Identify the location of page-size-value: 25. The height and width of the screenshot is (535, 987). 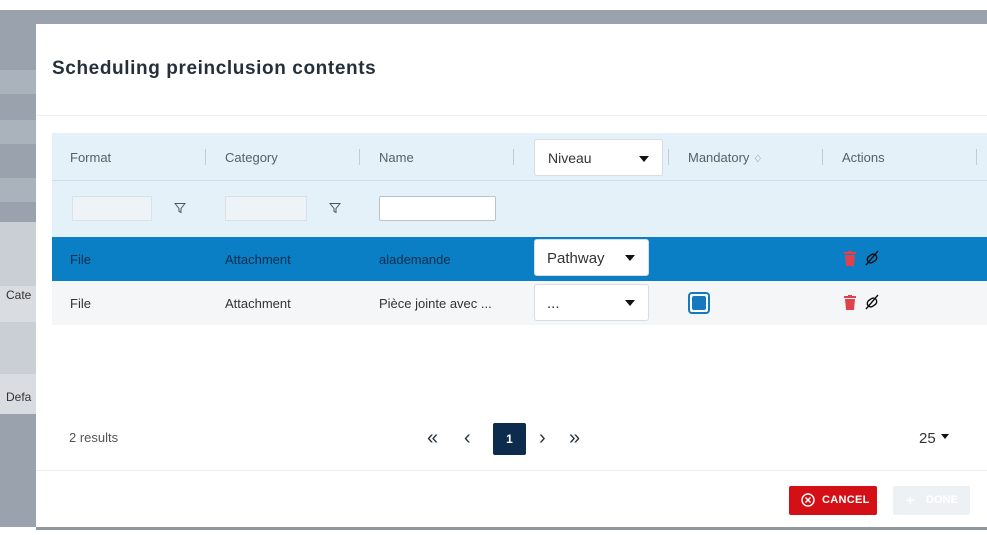
(927, 438).